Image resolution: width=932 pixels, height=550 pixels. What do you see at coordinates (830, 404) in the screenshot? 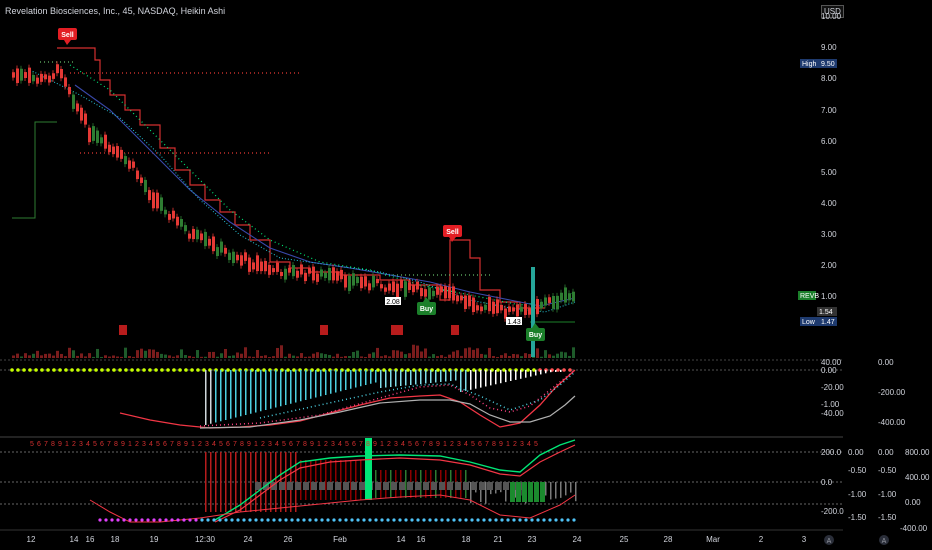
I see `pane2-left-tick-4: -1.00` at bounding box center [830, 404].